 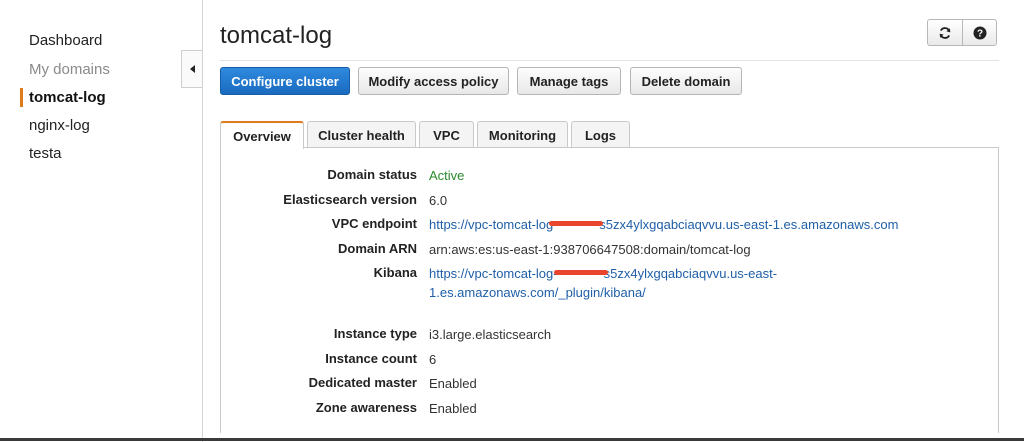 What do you see at coordinates (690, 273) in the screenshot?
I see `kibana-suffix: s5zx4ylxgqabciaqvvu.us-east-` at bounding box center [690, 273].